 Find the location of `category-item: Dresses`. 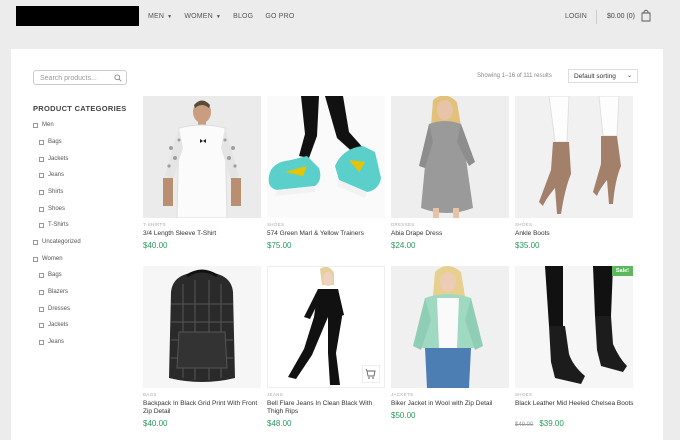

category-item: Dresses is located at coordinates (54, 309).